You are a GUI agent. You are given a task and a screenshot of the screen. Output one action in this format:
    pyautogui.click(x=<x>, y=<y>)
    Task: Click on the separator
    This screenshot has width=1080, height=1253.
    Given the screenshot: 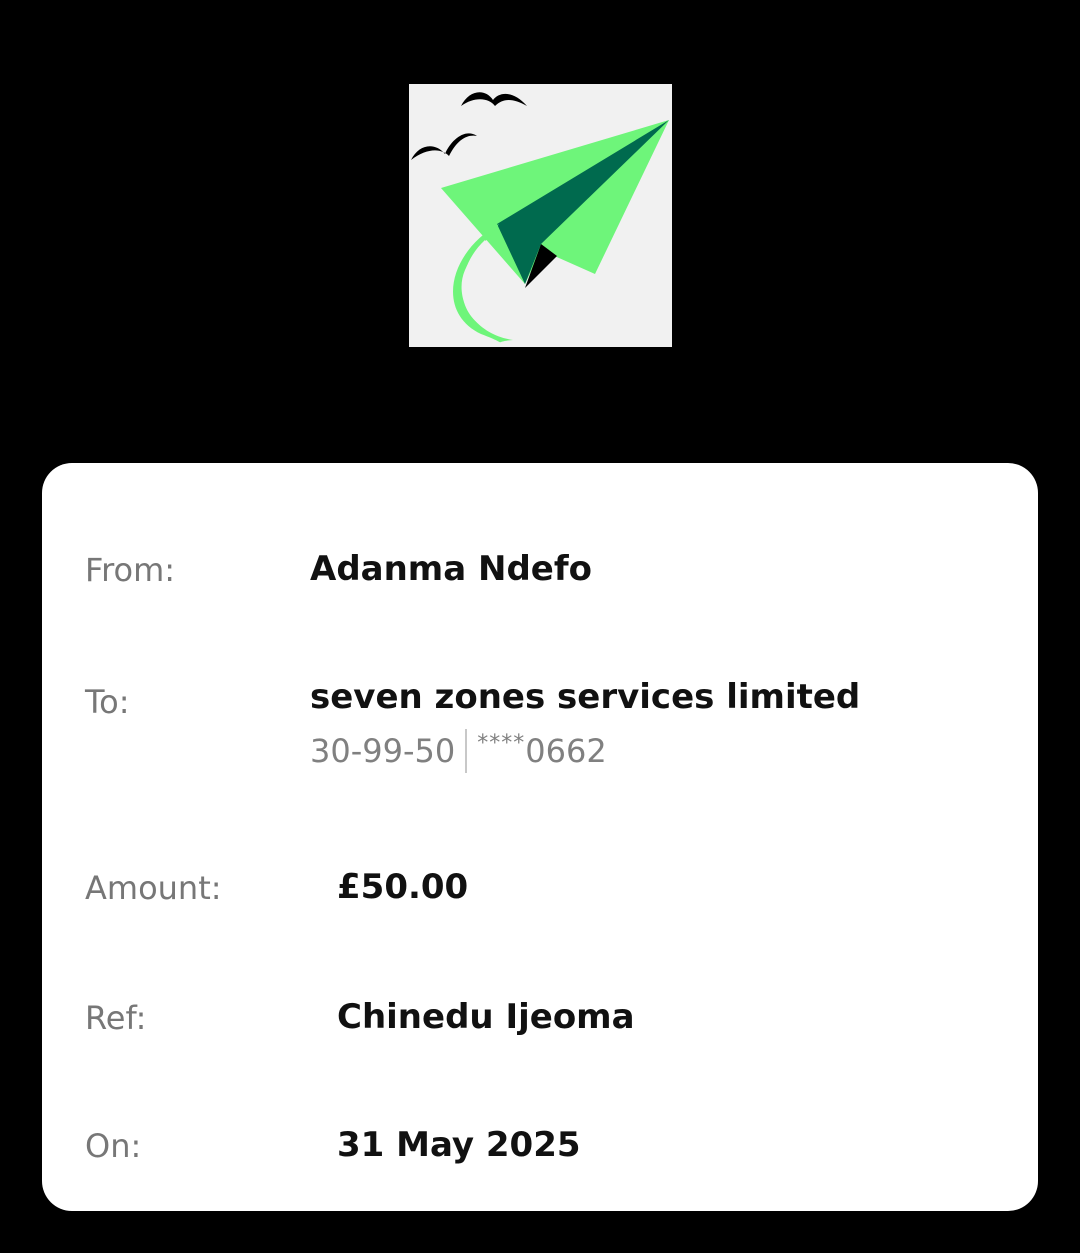 What is the action you would take?
    pyautogui.click(x=466, y=751)
    